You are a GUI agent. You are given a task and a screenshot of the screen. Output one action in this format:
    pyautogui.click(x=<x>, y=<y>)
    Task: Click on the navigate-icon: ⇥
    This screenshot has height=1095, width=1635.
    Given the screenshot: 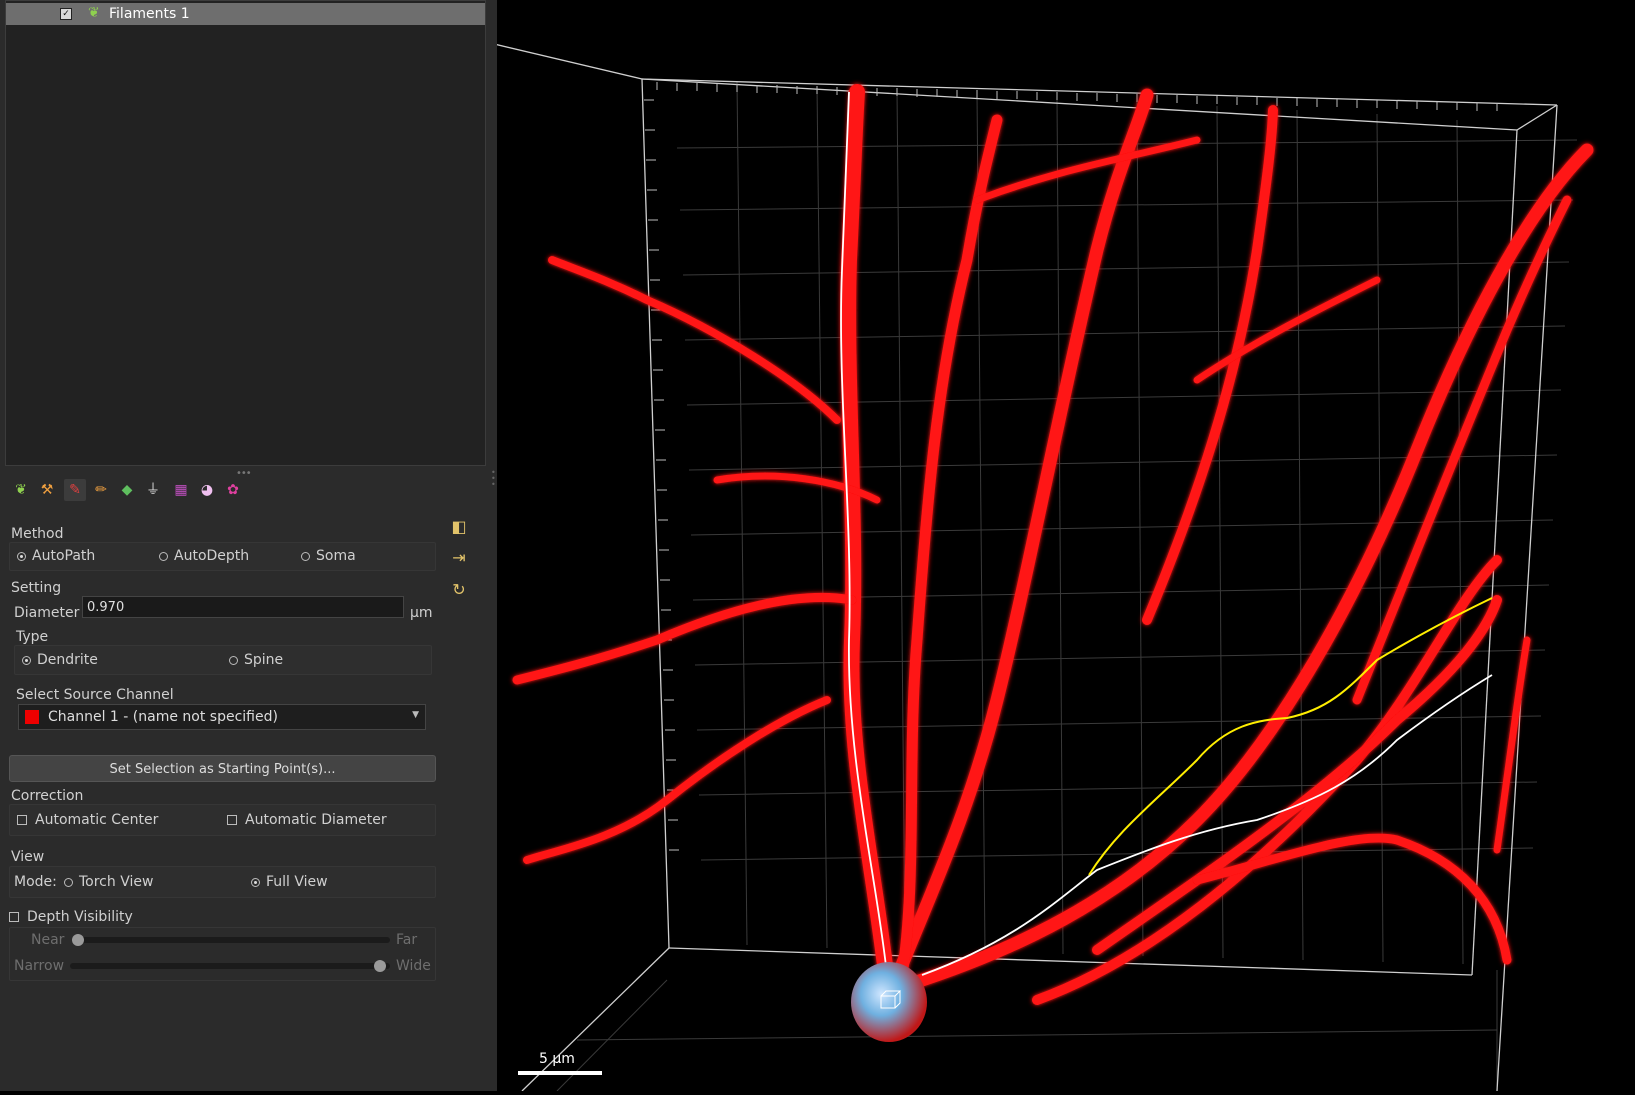 What is the action you would take?
    pyautogui.click(x=459, y=558)
    